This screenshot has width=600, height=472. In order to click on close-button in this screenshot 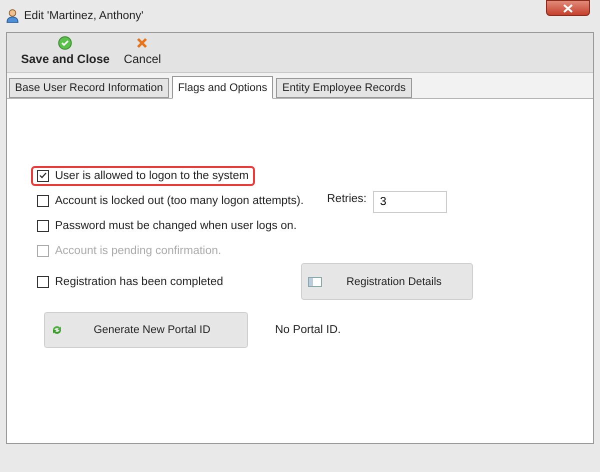, I will do `click(568, 8)`.